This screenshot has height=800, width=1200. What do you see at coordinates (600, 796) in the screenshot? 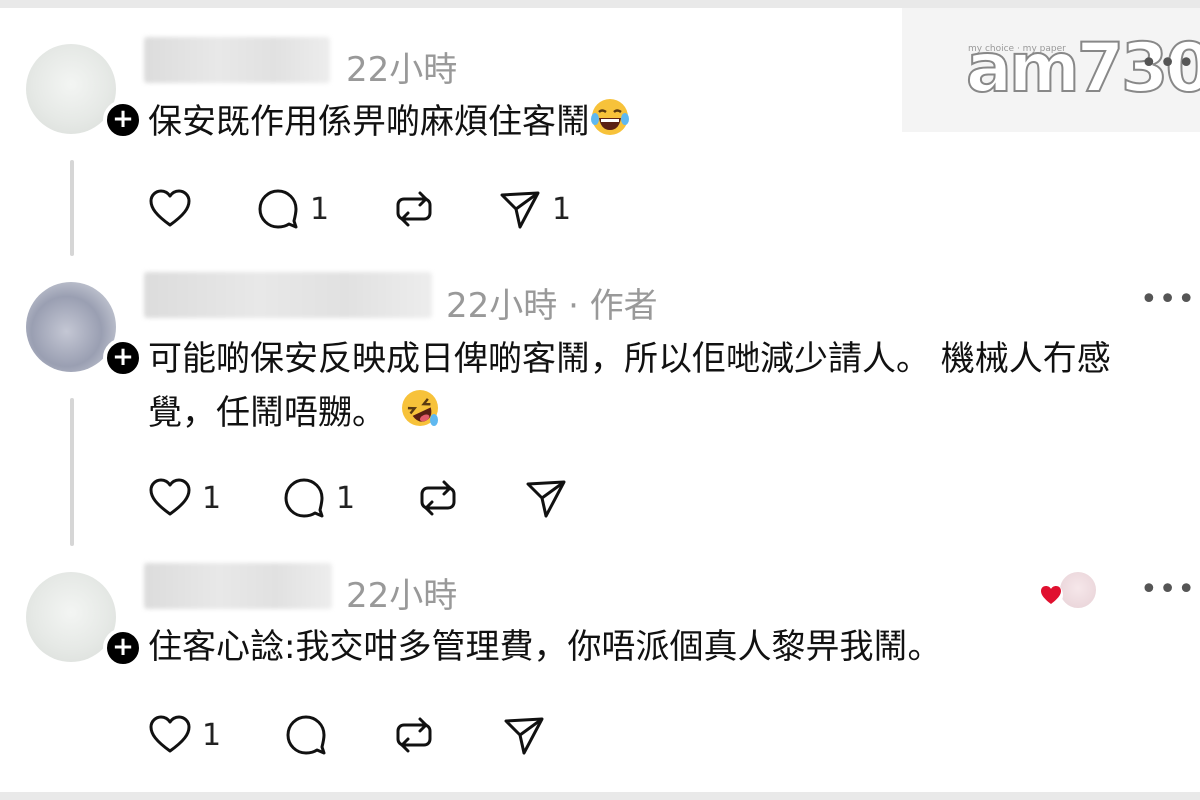
I see `bottom-divider` at bounding box center [600, 796].